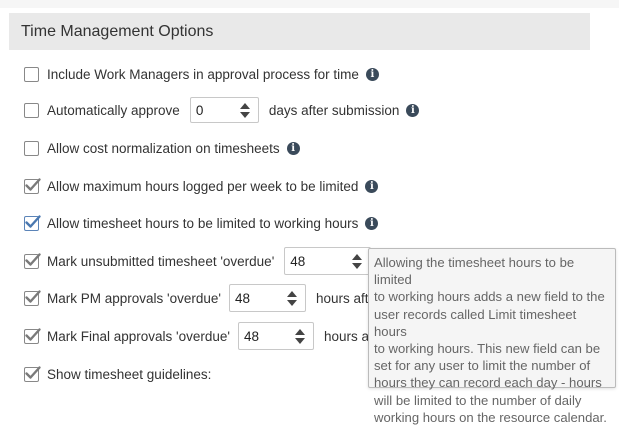  Describe the element at coordinates (129, 374) in the screenshot. I see `guidelines-label: Show timesheet guidelines:` at that location.